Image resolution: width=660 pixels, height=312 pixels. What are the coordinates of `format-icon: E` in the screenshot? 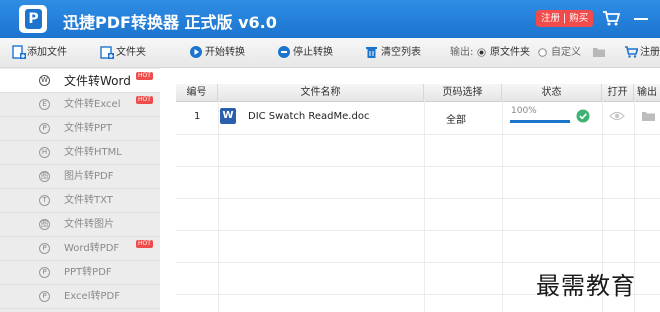 It's located at (44, 104).